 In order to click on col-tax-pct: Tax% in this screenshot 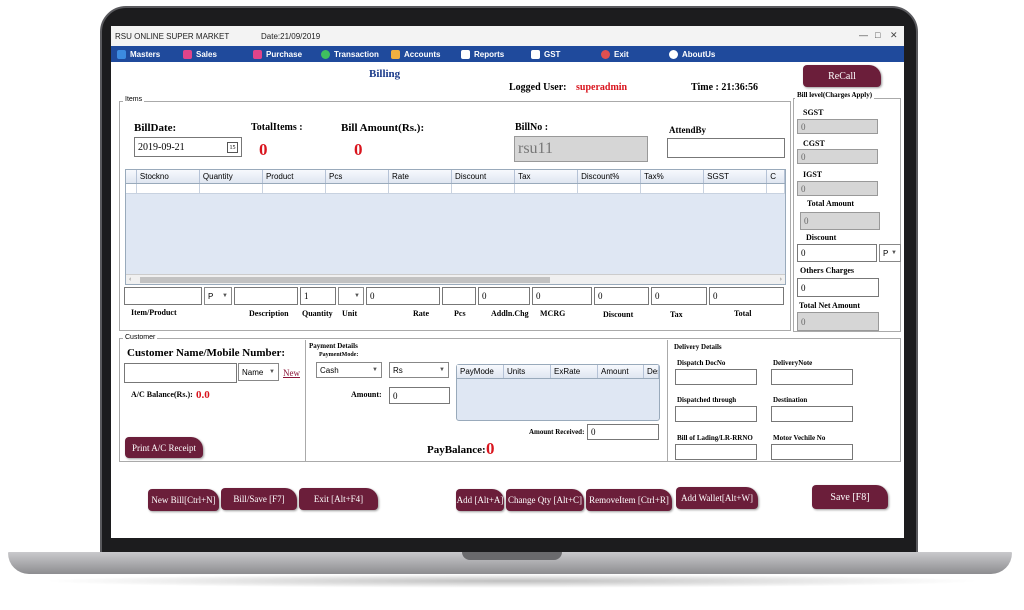, I will do `click(673, 176)`.